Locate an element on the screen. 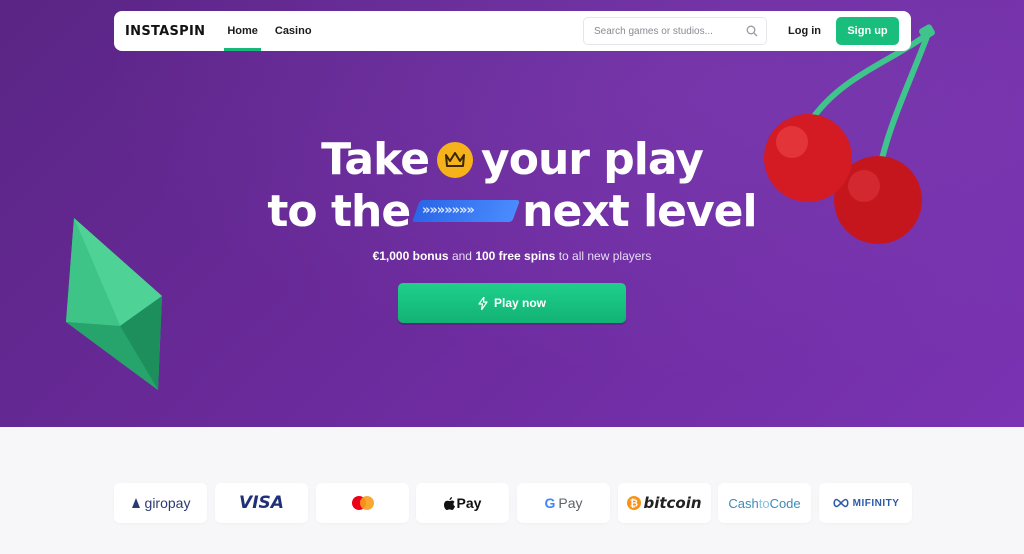 Image resolution: width=1024 pixels, height=554 pixels. search-icon is located at coordinates (752, 31).